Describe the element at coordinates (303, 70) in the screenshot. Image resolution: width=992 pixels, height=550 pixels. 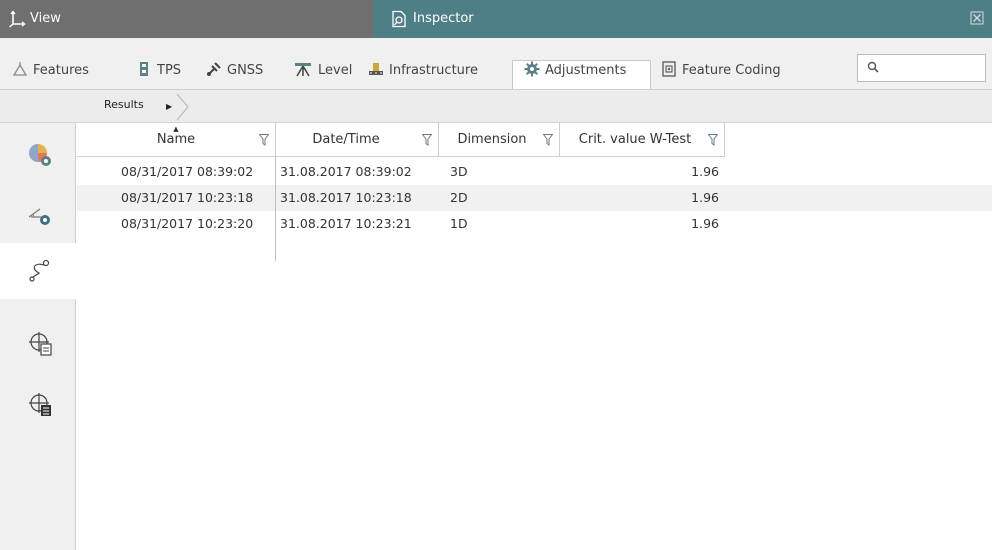
I see `level-icon` at that location.